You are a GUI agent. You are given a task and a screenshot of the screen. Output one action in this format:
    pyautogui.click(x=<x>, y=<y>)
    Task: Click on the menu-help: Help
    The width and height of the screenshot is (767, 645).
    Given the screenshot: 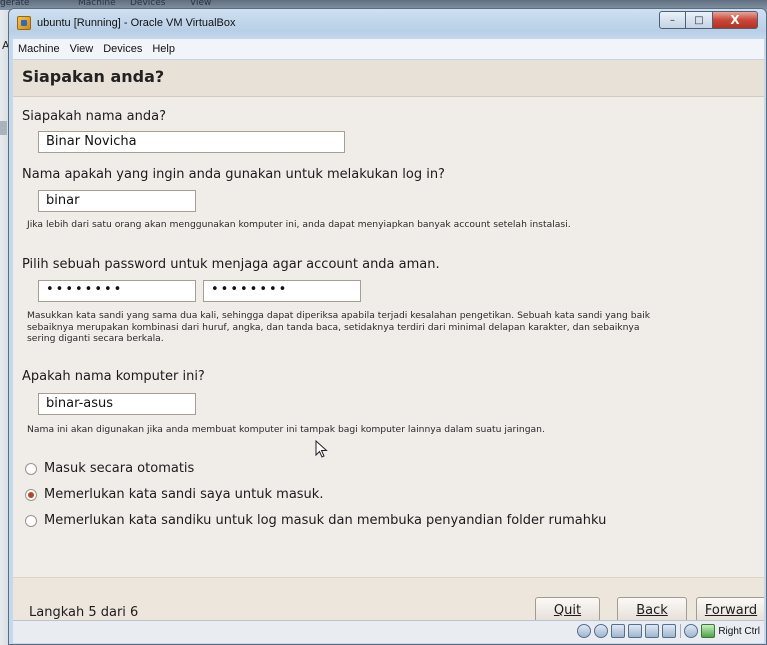 What is the action you would take?
    pyautogui.click(x=163, y=49)
    